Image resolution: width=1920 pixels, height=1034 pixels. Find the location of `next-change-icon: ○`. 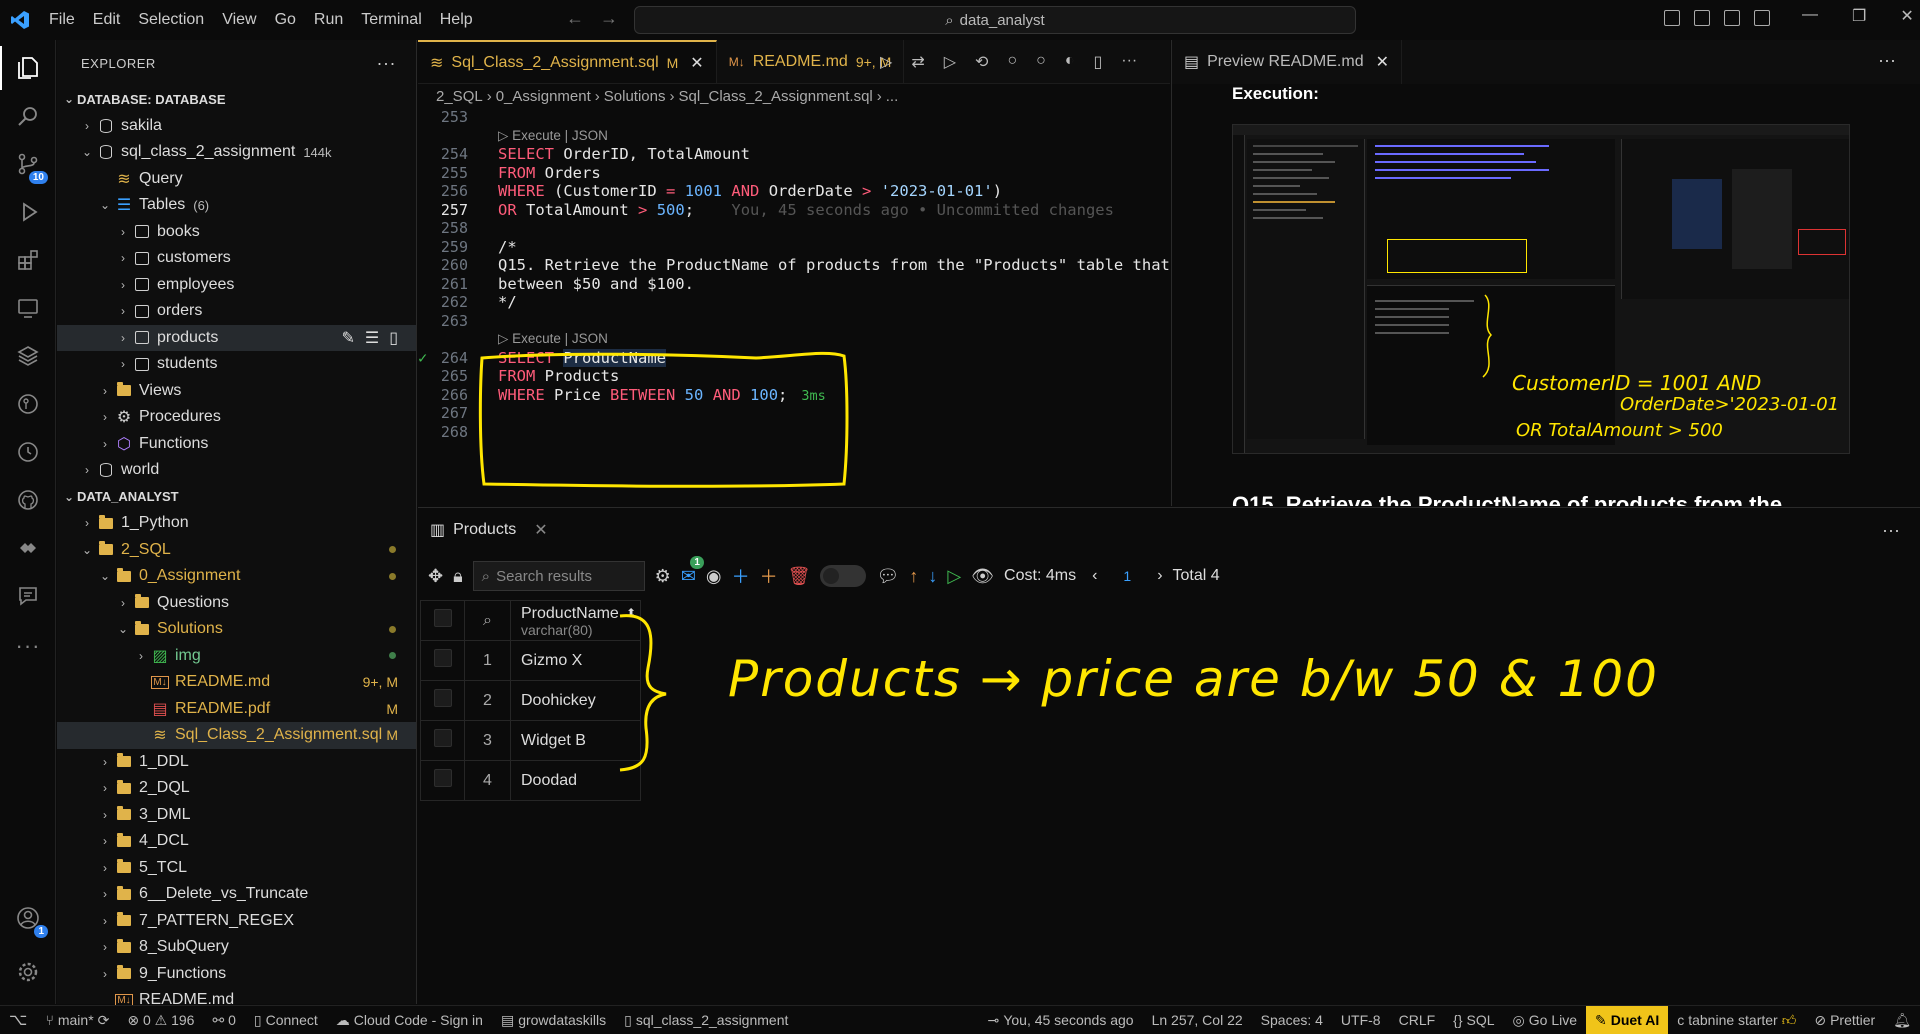

next-change-icon: ○ is located at coordinates (1041, 62).